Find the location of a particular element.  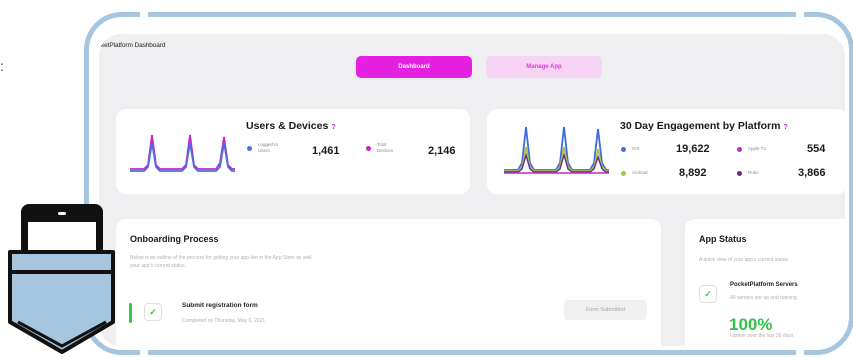

legend-roku: Roku is located at coordinates (748, 173).